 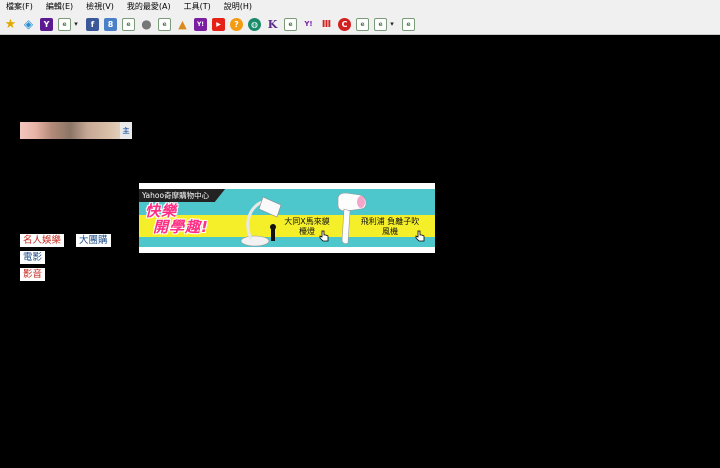 I want to click on photo-thumbnail: 主, so click(x=76, y=130).